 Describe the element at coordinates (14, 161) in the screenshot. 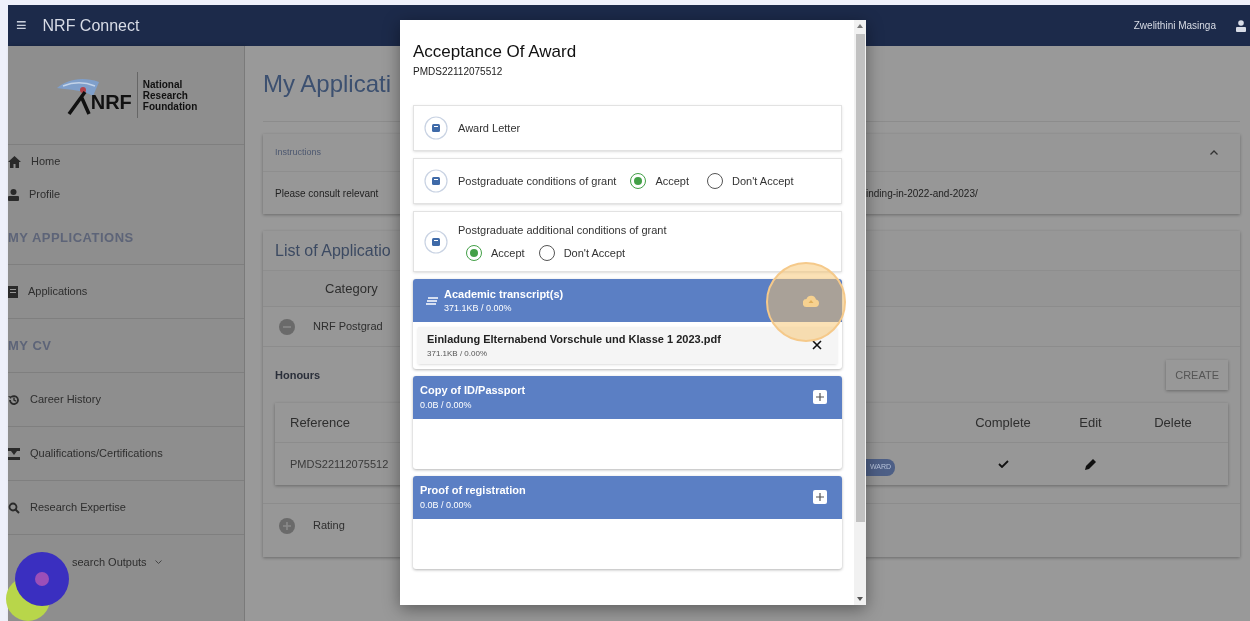

I see `home-icon` at that location.